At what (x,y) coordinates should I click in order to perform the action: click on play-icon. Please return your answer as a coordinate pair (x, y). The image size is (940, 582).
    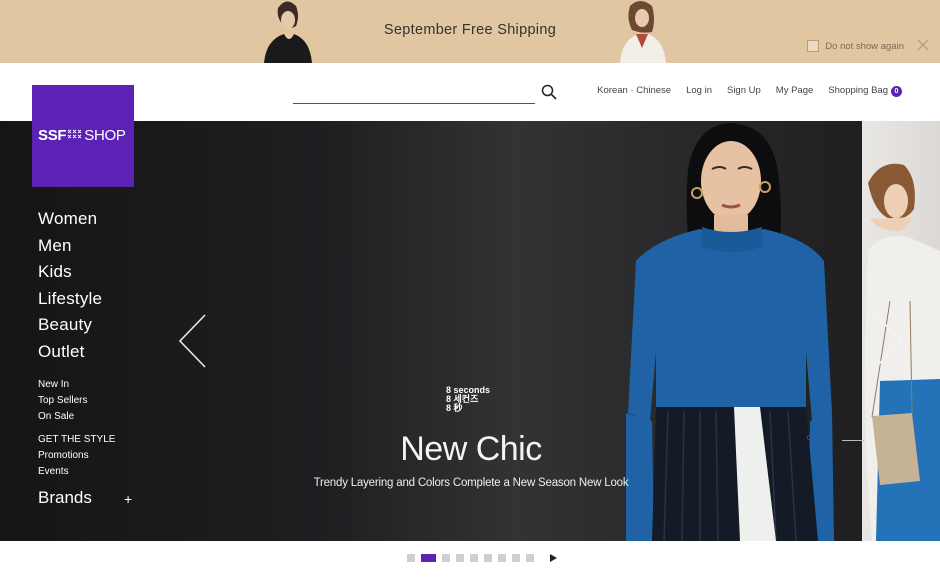
    Looking at the image, I should click on (553, 558).